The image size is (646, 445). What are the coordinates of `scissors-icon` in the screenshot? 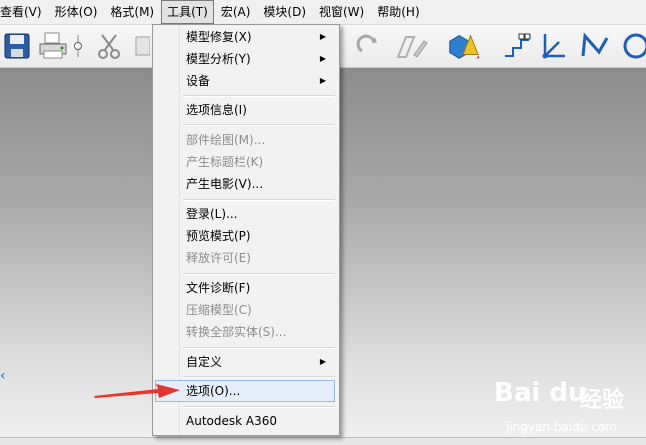 It's located at (109, 46).